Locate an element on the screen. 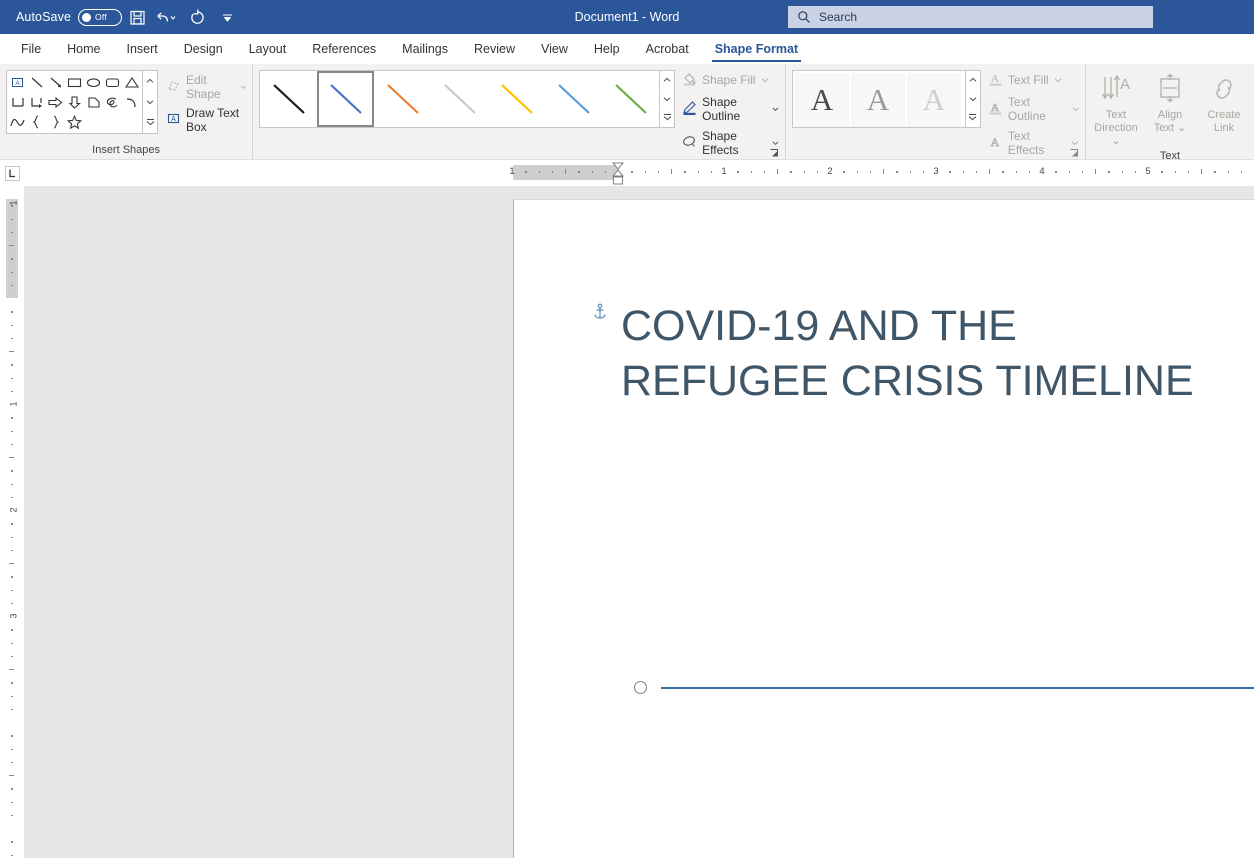 This screenshot has width=1254, height=858. styles-scroll-down-button is located at coordinates (667, 99).